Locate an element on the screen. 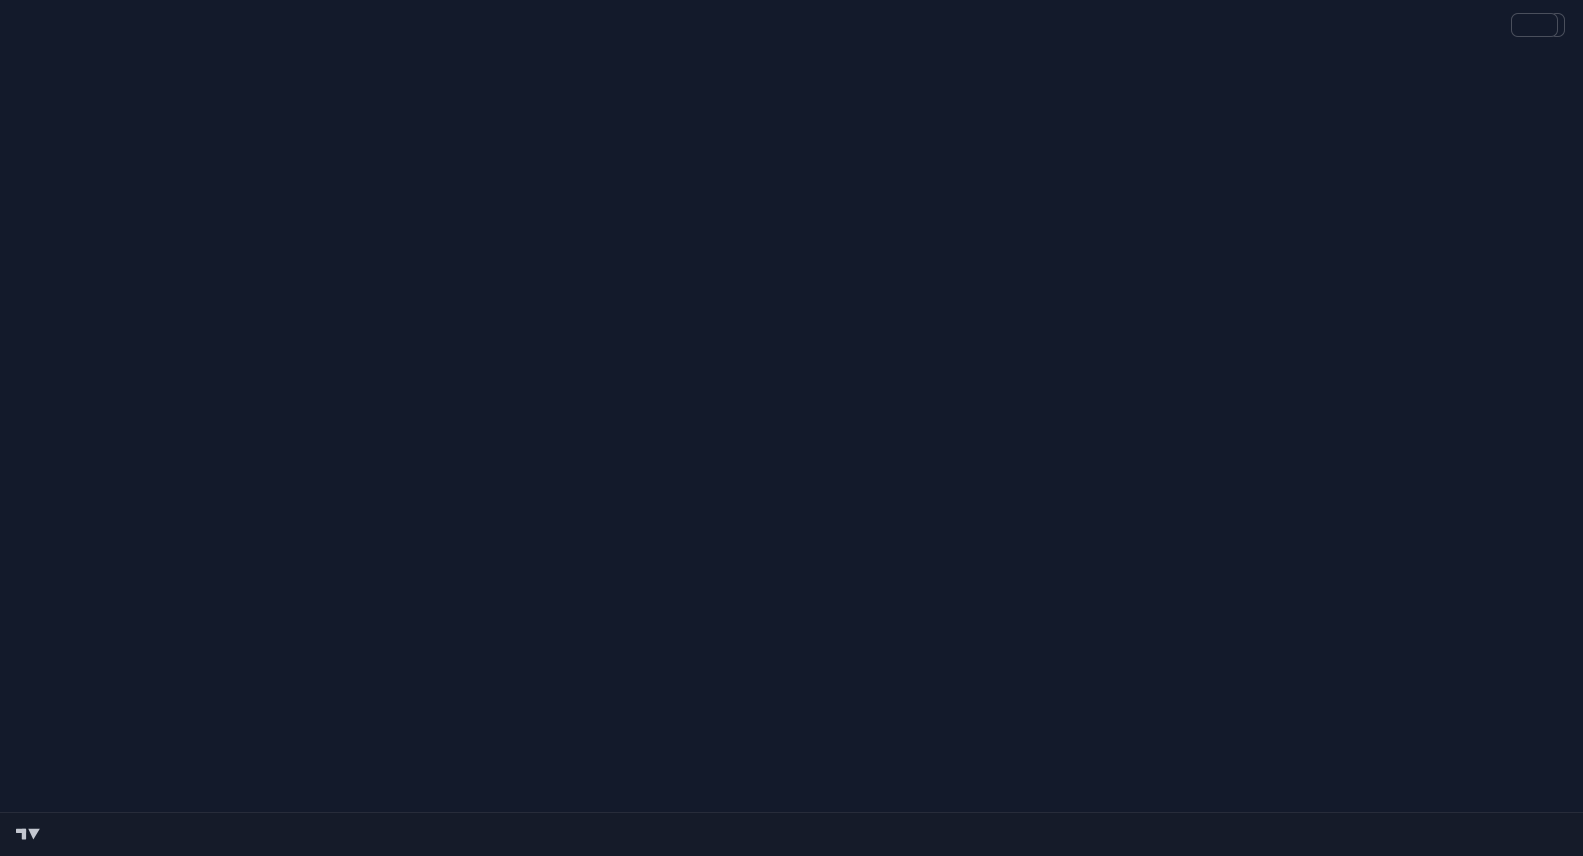  time-axis is located at coordinates (738, 796).